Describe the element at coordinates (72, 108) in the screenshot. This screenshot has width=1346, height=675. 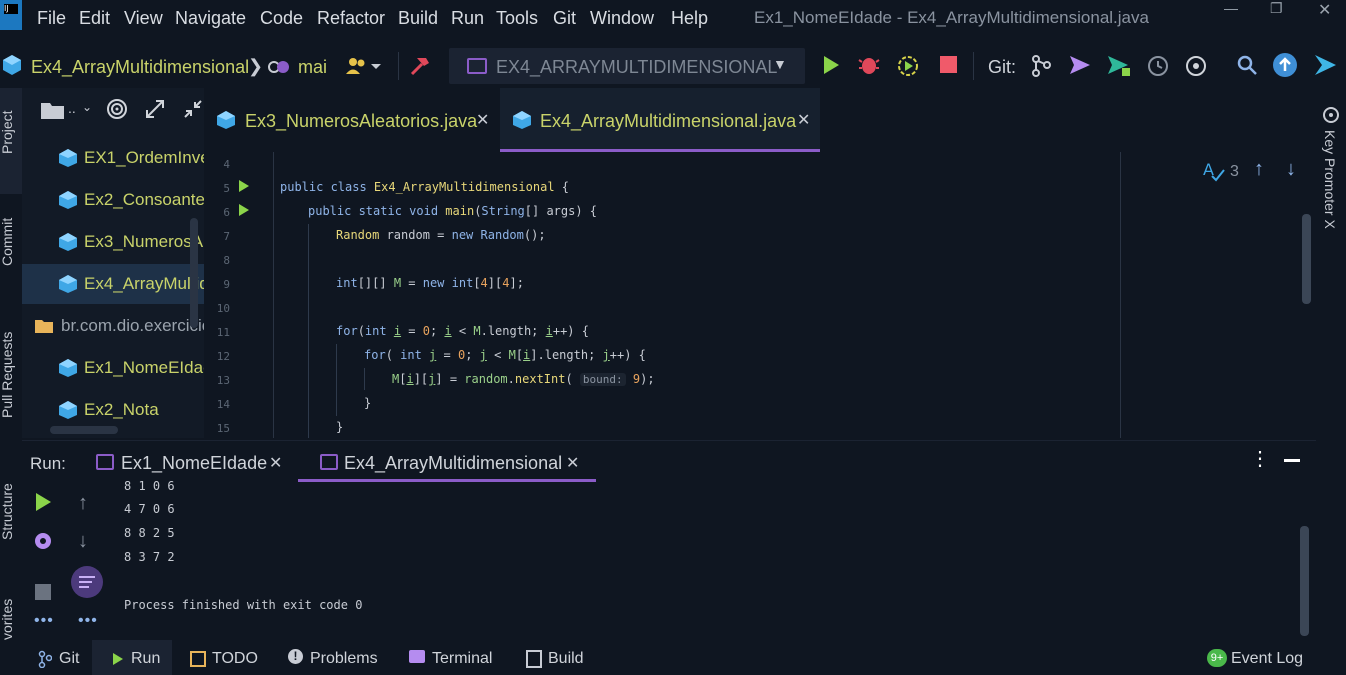
I see `project-view-dropdown: ..` at that location.